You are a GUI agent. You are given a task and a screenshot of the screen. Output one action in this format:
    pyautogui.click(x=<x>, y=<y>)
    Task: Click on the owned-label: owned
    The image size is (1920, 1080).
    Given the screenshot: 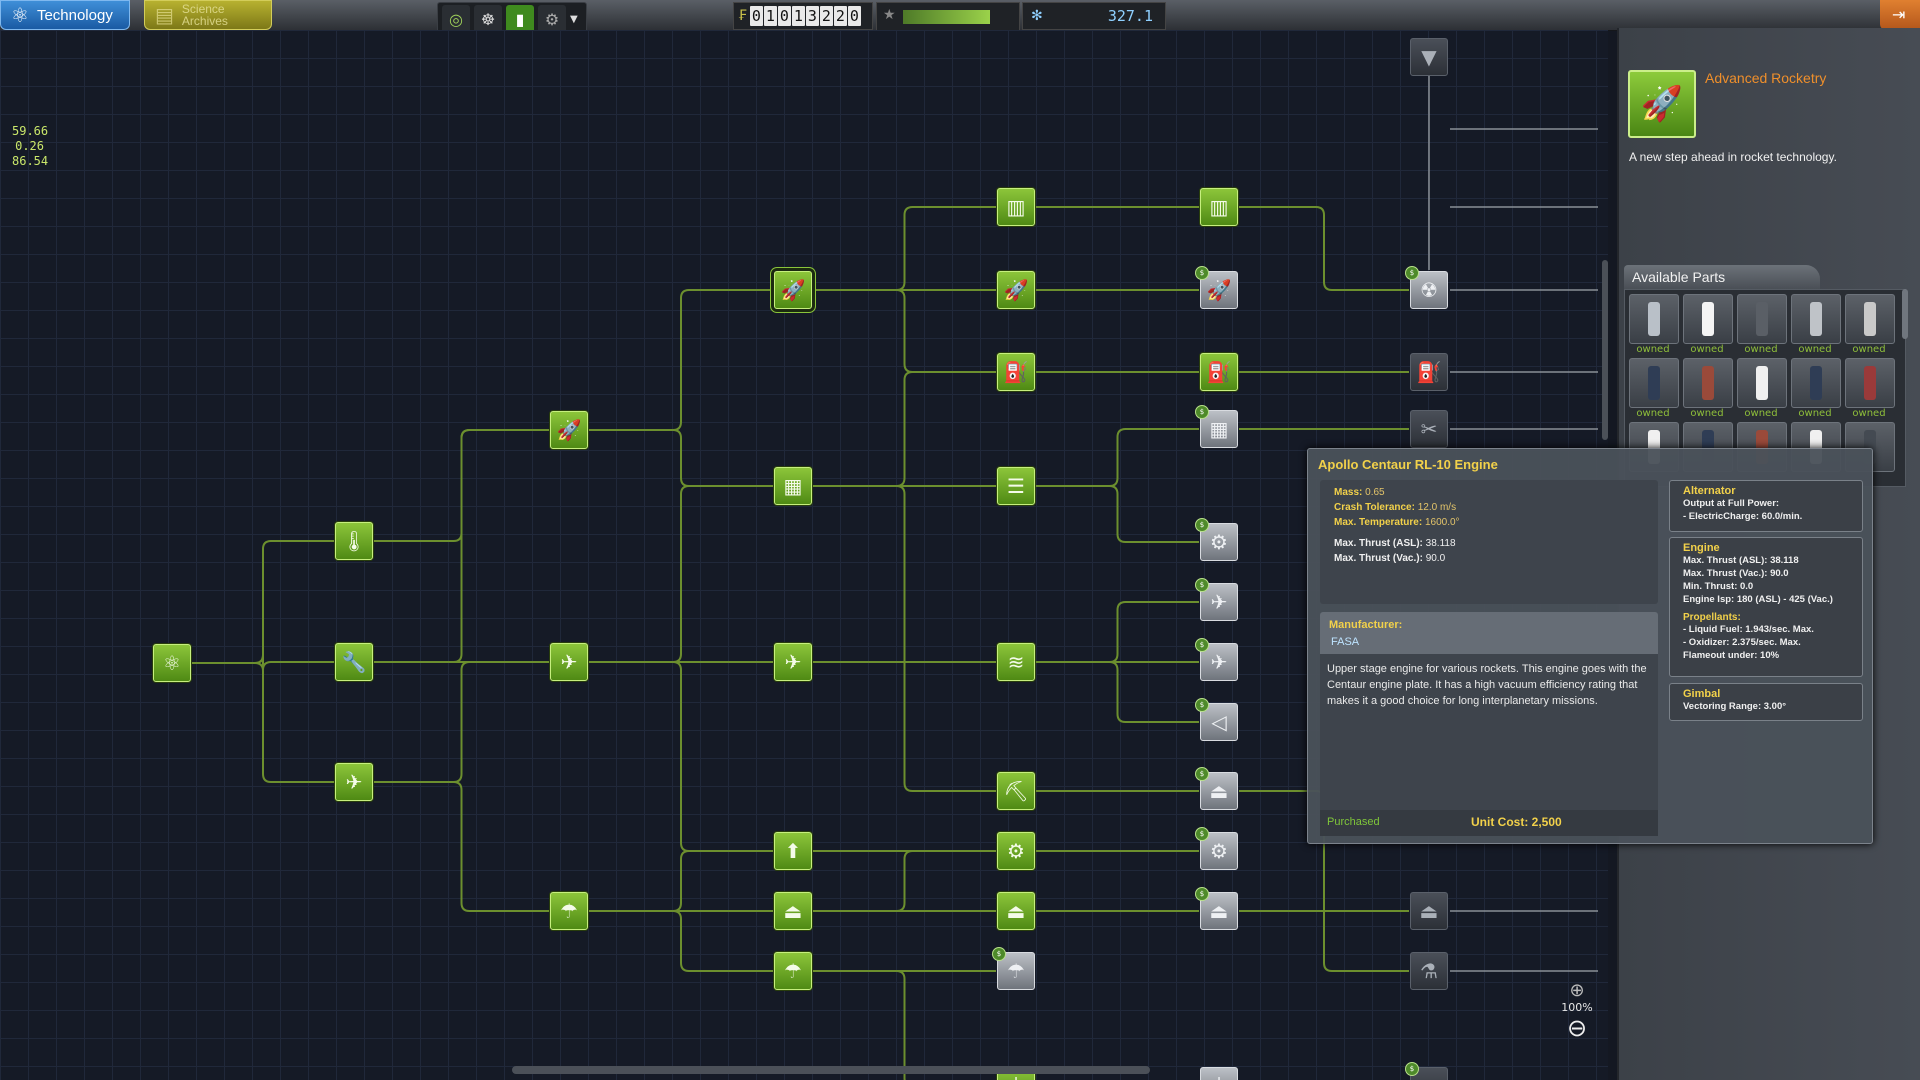 What is the action you would take?
    pyautogui.click(x=1707, y=413)
    